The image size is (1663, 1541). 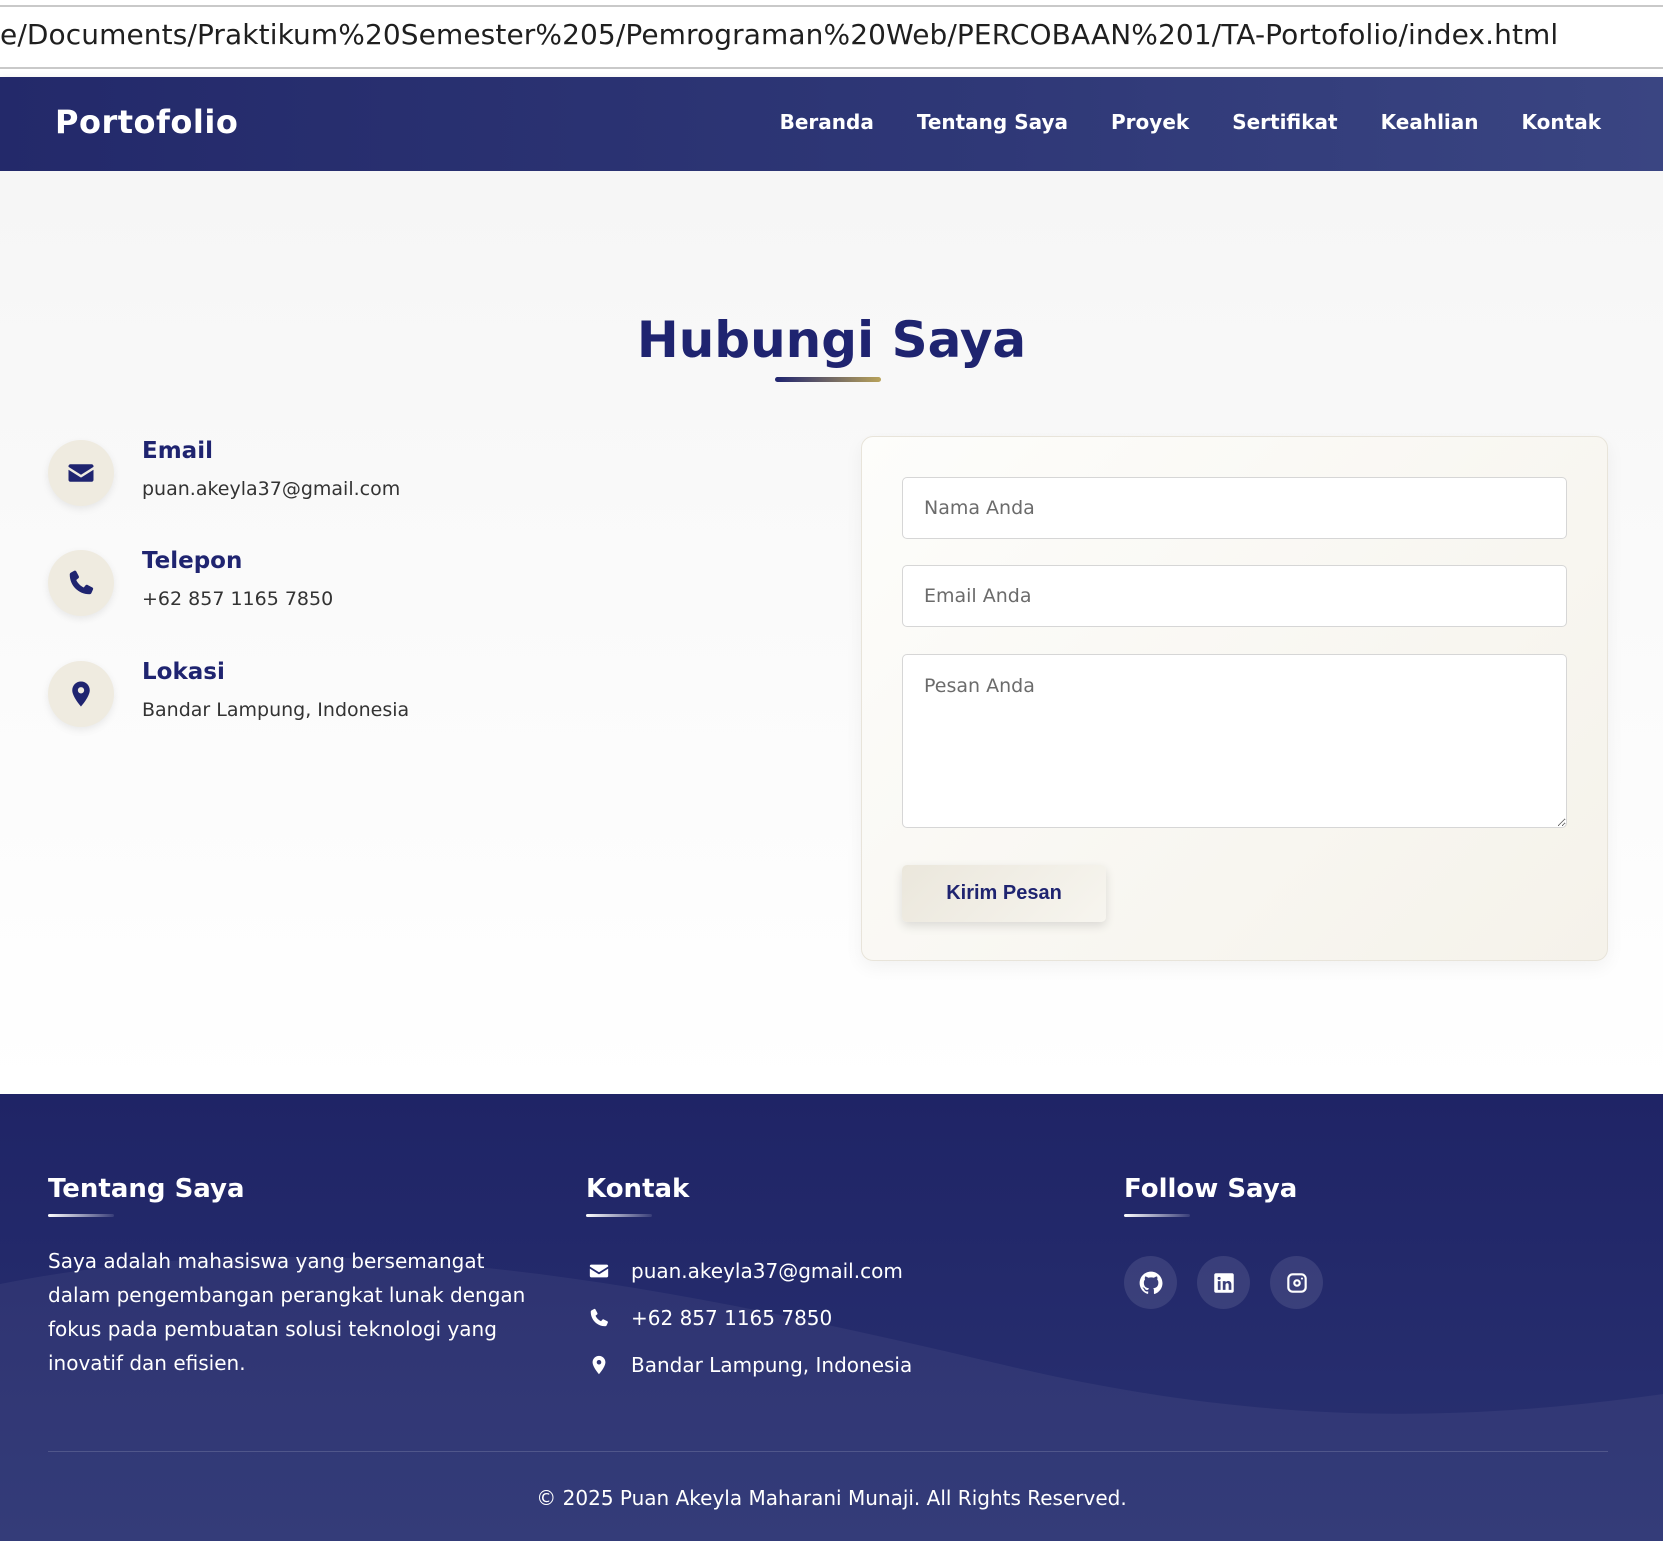 I want to click on contact-info-phone: Telepon +62 857 1165 7850, so click(x=398, y=584).